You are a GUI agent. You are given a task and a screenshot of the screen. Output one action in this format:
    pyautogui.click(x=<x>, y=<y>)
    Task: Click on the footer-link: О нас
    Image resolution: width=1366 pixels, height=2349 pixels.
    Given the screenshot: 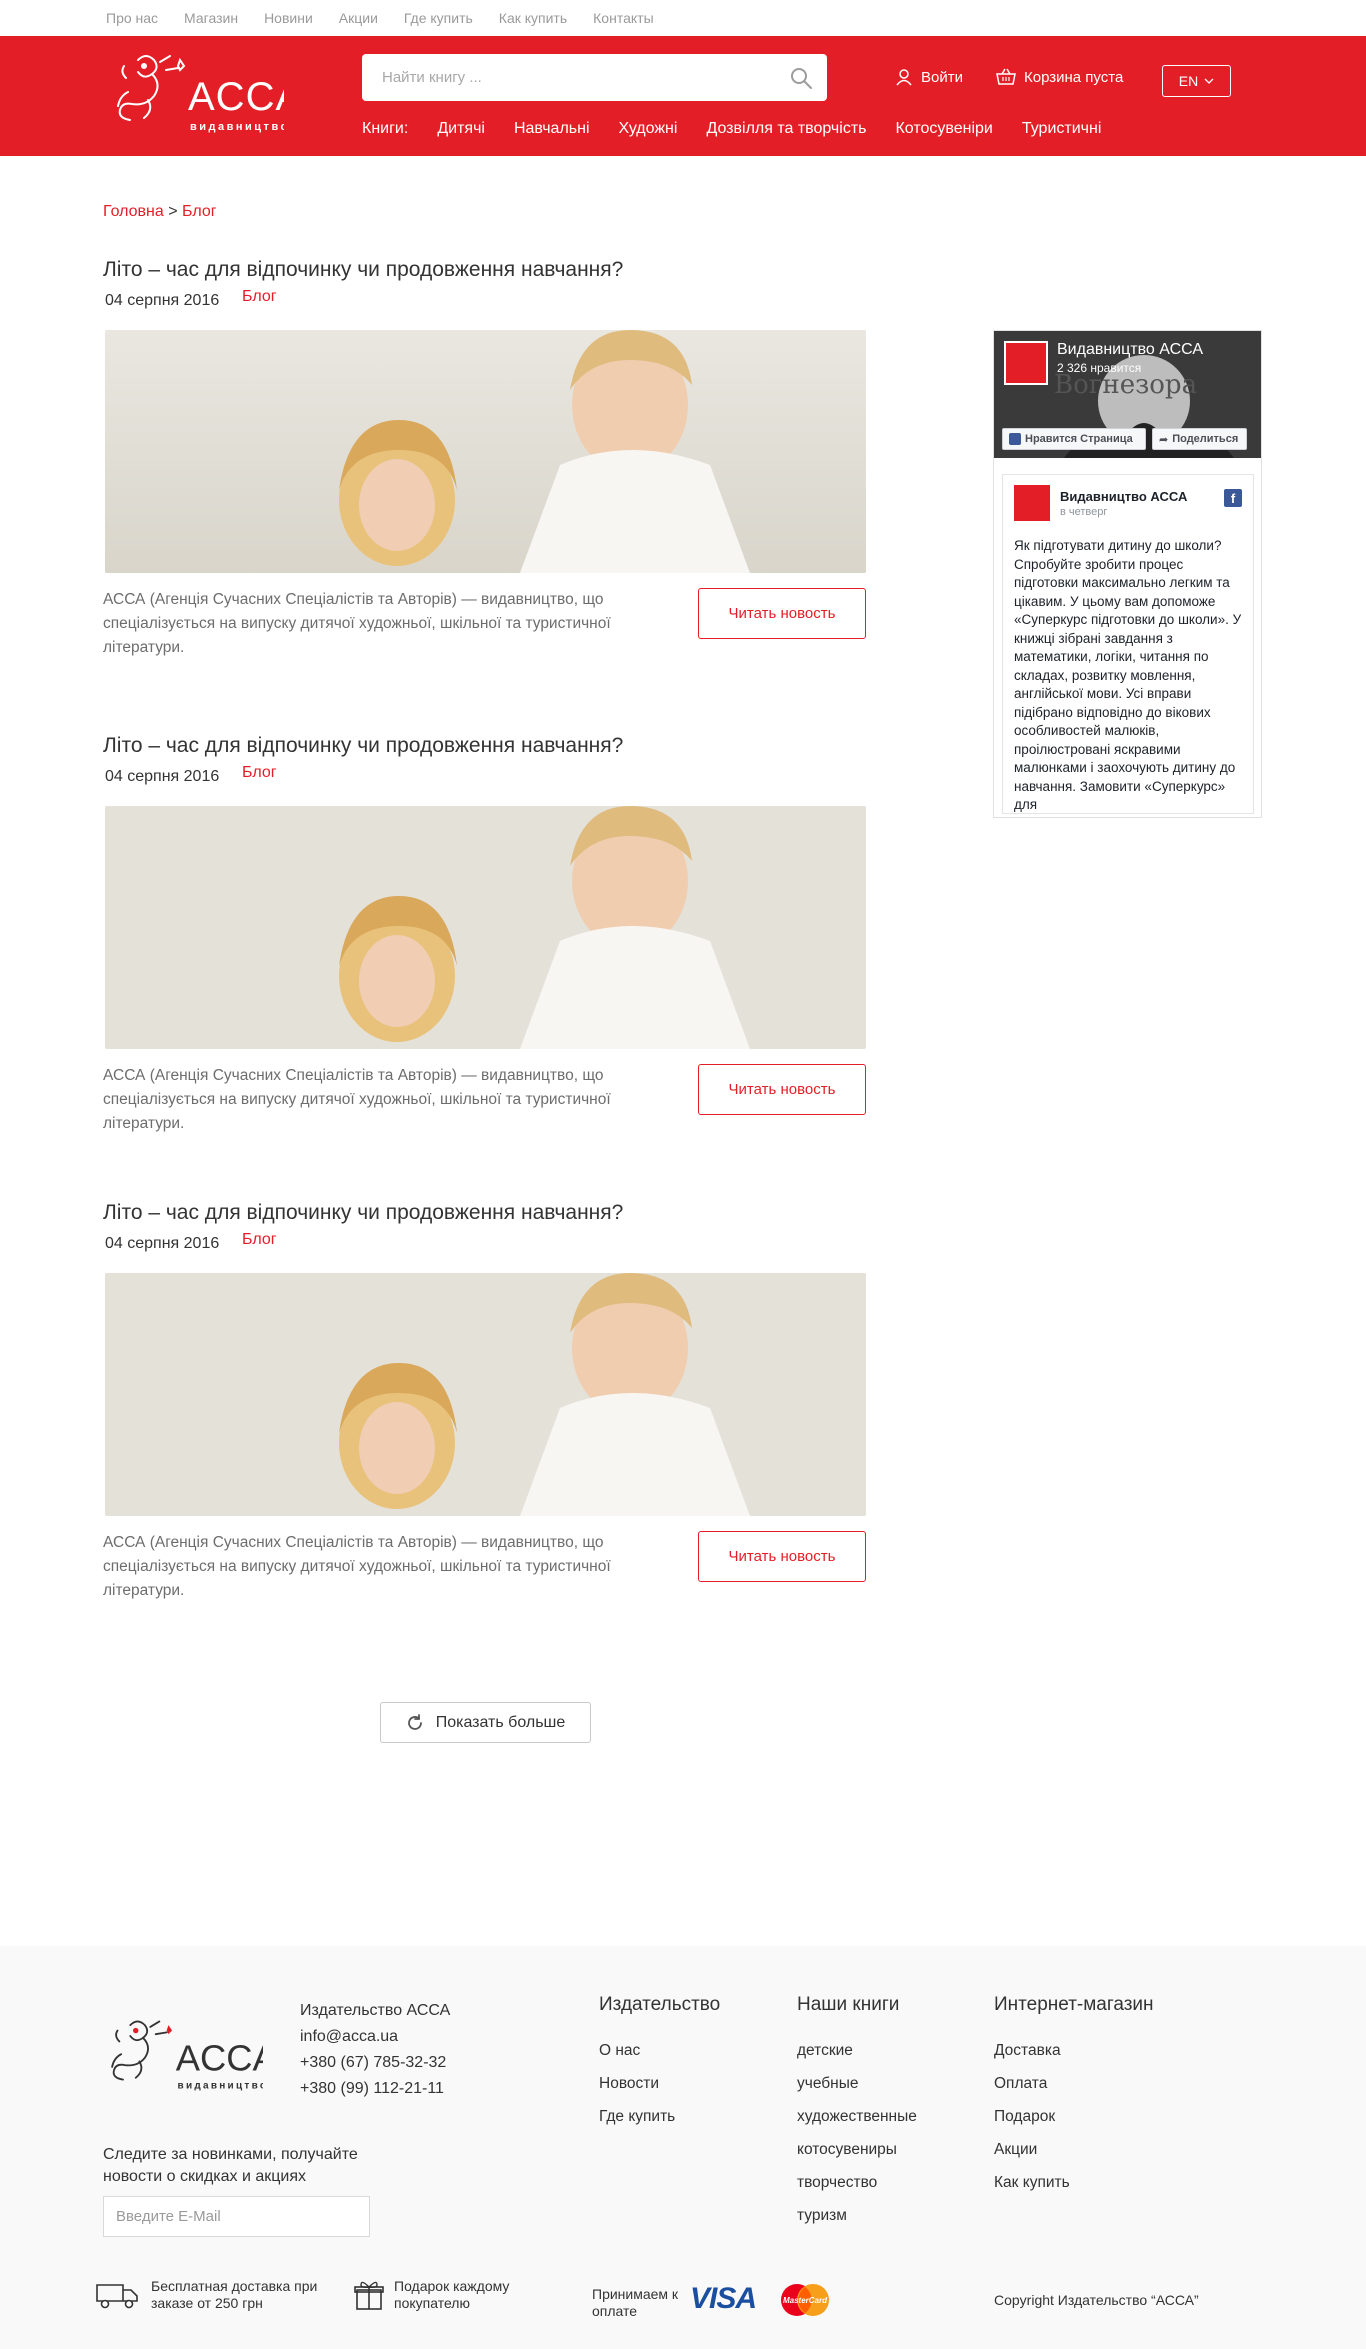 What is the action you would take?
    pyautogui.click(x=659, y=2050)
    